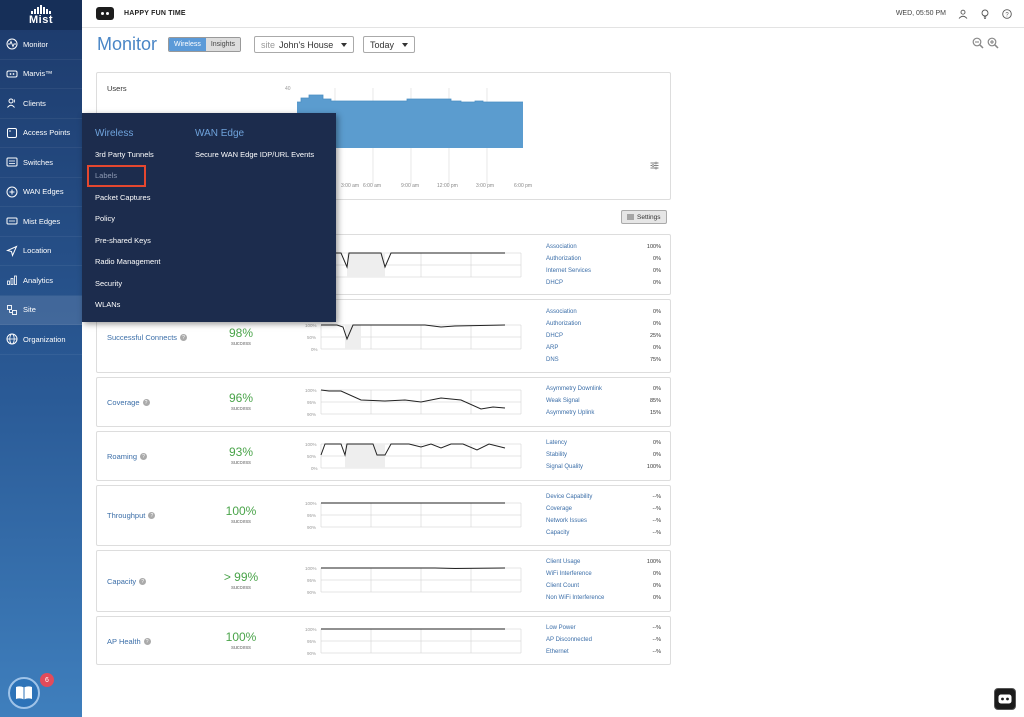 The width and height of the screenshot is (1024, 717). Describe the element at coordinates (311, 456) in the screenshot. I see `svg-text: 50%` at that location.